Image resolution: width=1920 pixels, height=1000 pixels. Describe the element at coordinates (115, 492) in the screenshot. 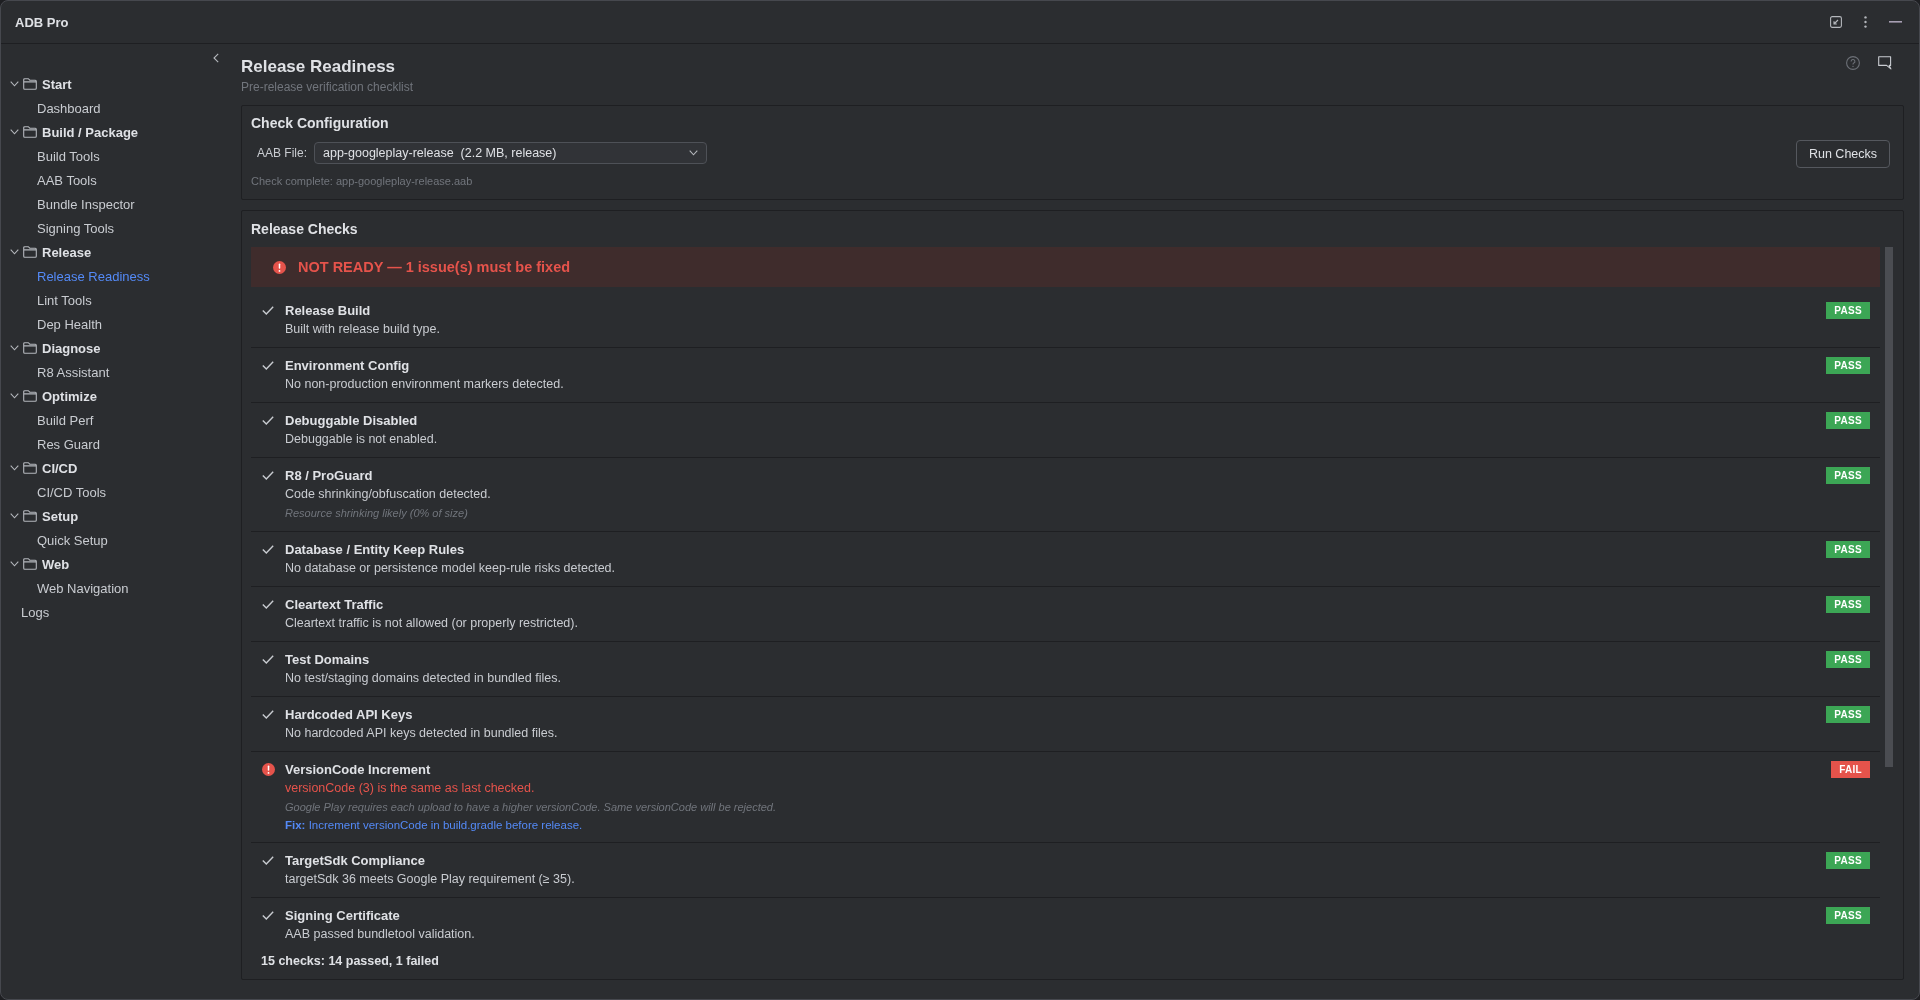

I see `nav-item: CI/CD Tools` at that location.